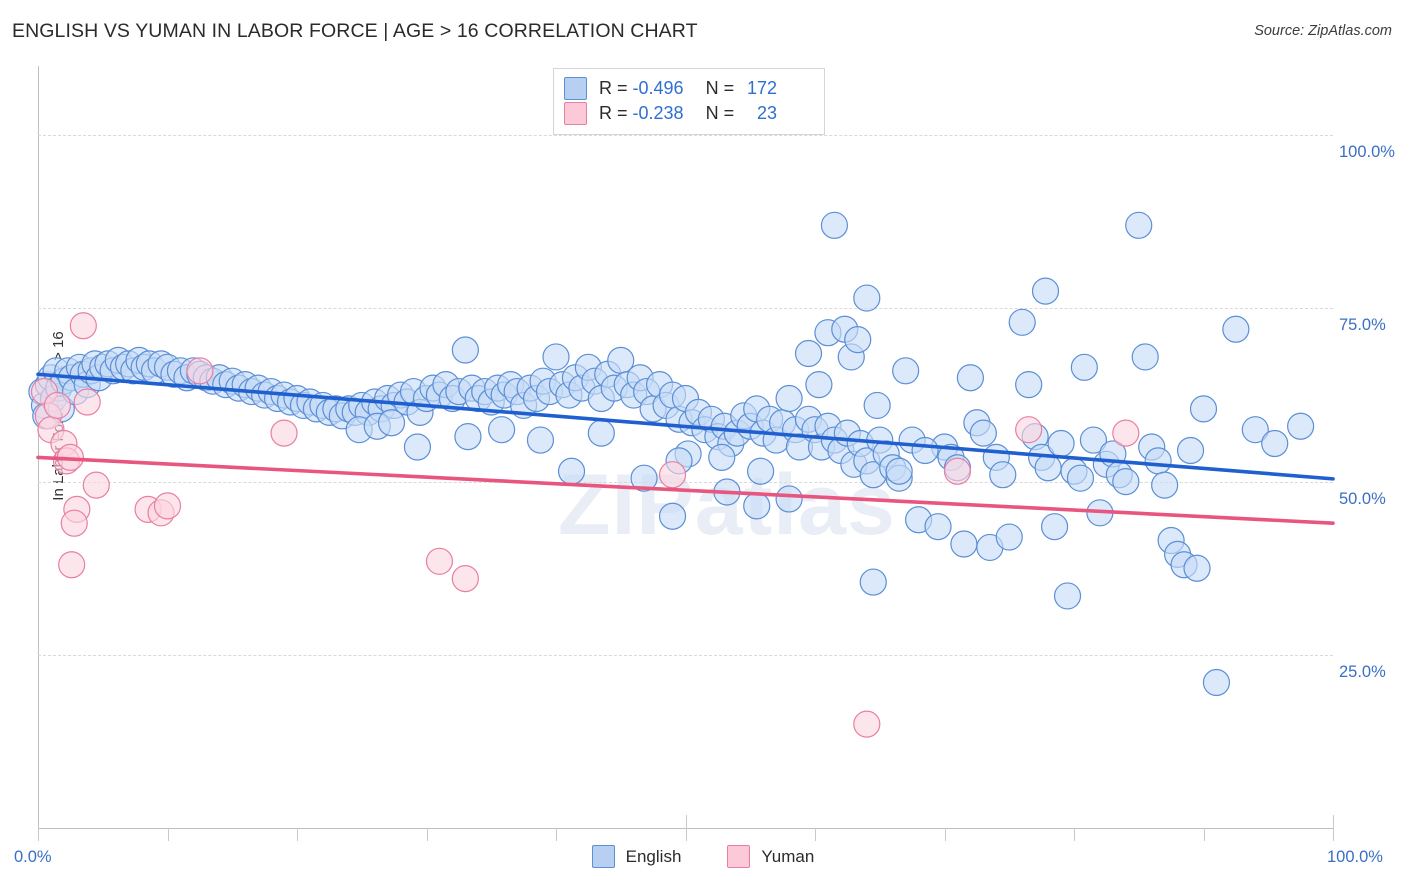  What do you see at coordinates (653, 856) in the screenshot?
I see `legend-label-english: English` at bounding box center [653, 856].